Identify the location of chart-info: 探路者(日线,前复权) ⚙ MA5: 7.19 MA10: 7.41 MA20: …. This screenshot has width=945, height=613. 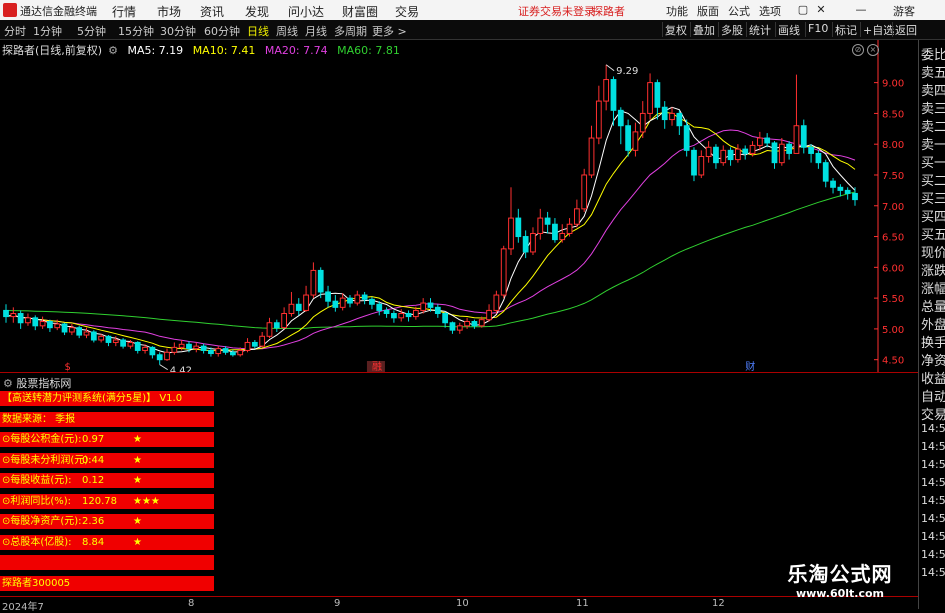
(204, 50).